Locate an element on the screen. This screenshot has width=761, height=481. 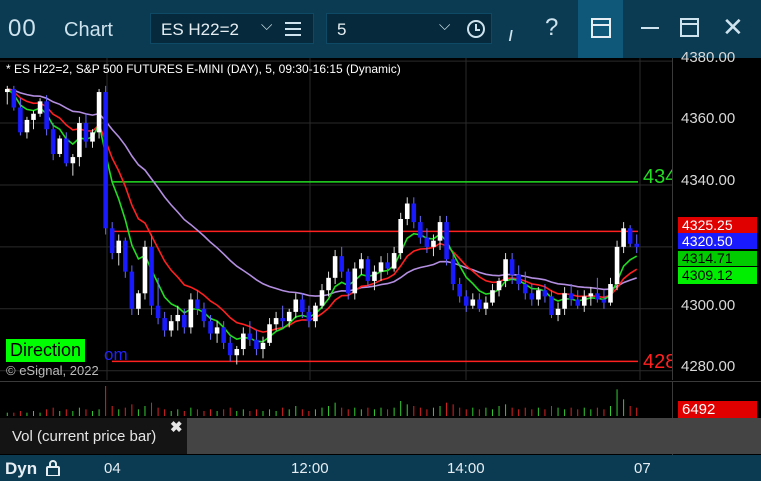
red-line-price-badge: 4325.25 is located at coordinates (717, 225).